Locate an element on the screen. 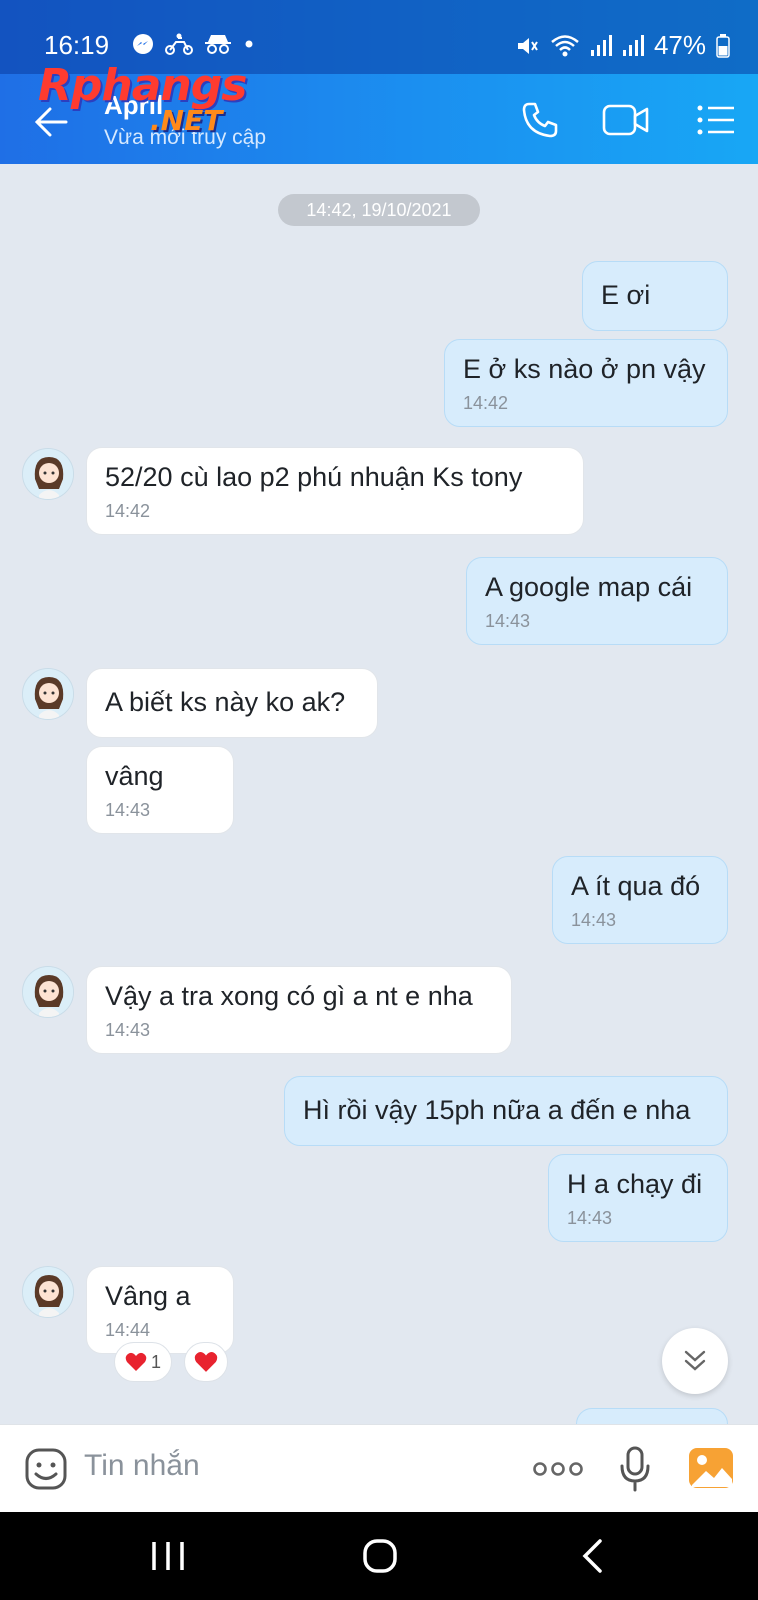 The height and width of the screenshot is (1600, 758). reaction-summary: 1 is located at coordinates (143, 1362).